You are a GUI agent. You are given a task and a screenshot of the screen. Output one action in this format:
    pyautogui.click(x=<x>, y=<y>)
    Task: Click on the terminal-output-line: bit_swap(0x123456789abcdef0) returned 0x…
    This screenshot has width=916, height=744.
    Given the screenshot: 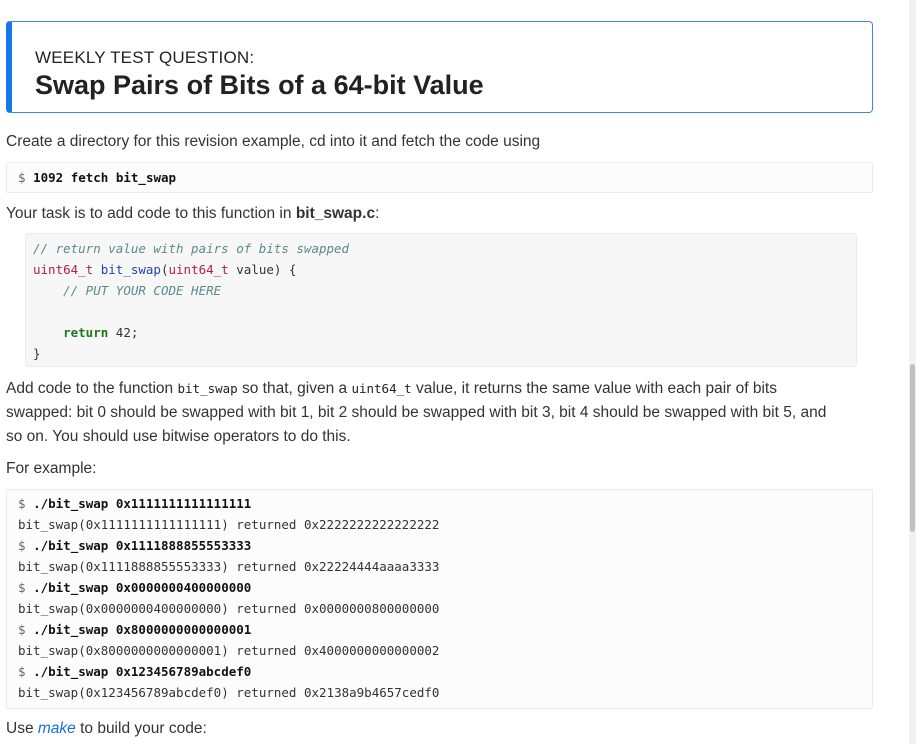 What is the action you would take?
    pyautogui.click(x=228, y=692)
    